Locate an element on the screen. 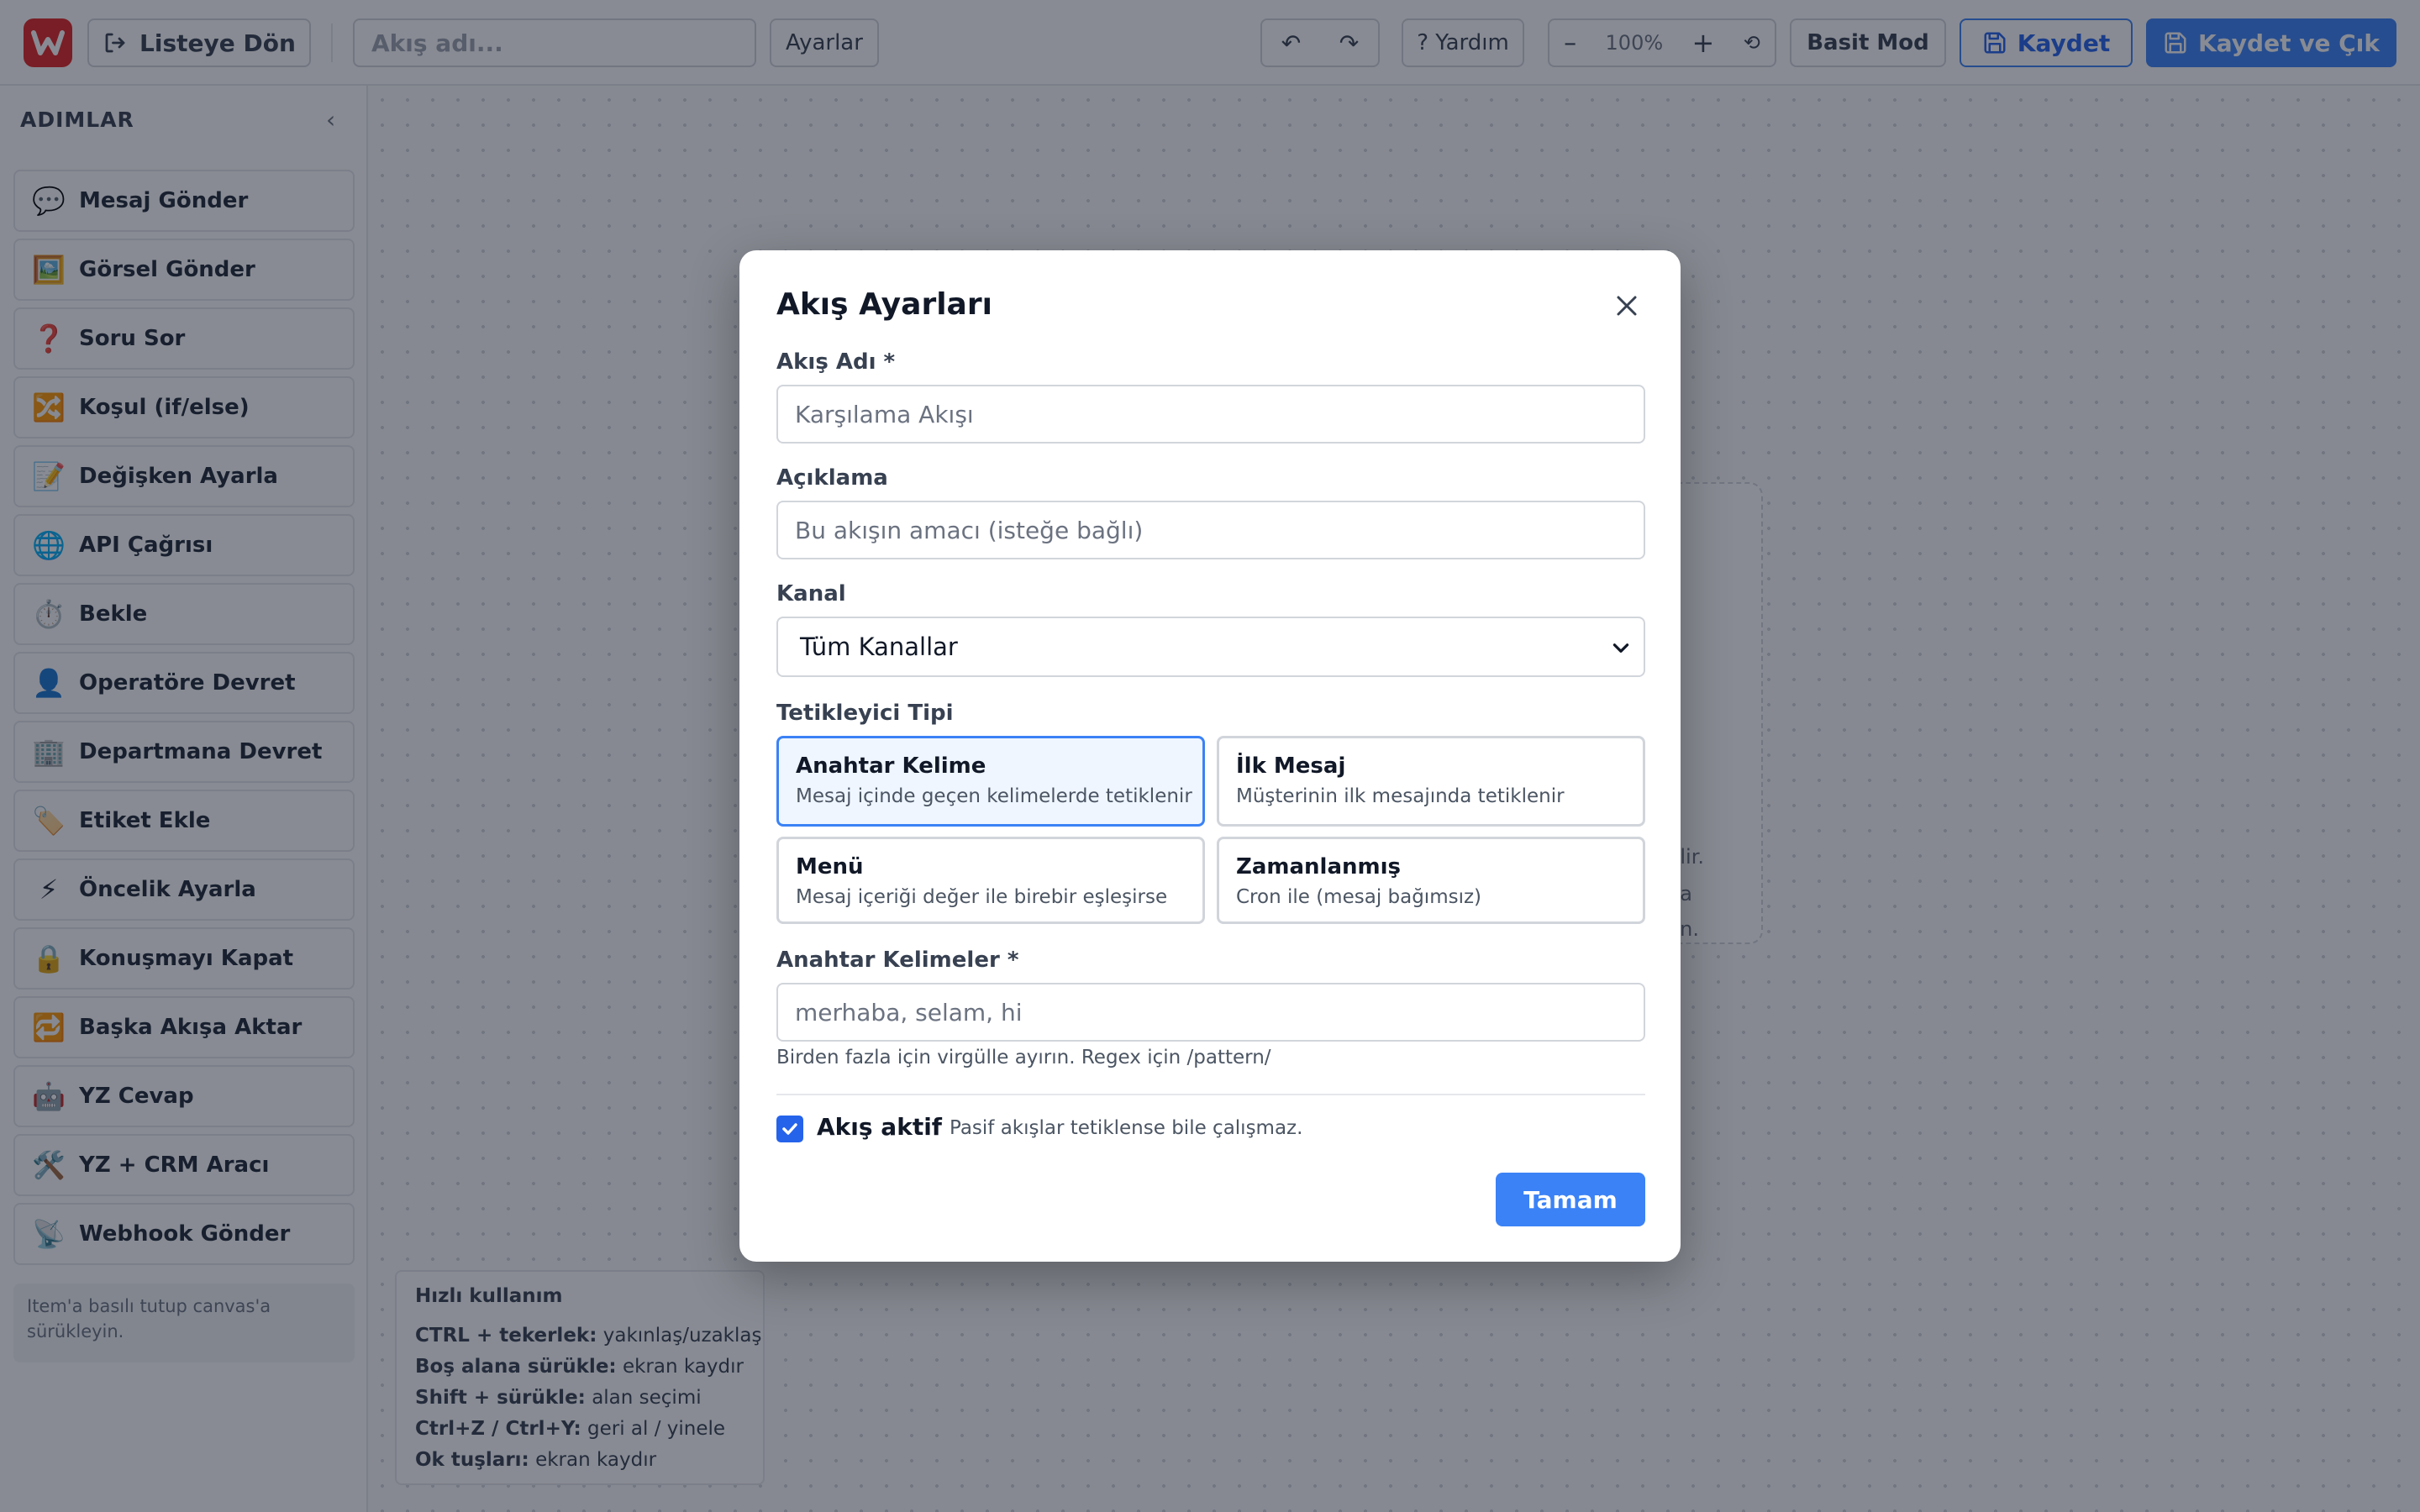 The height and width of the screenshot is (1512, 2420). ok-button: Tamam is located at coordinates (1570, 1199).